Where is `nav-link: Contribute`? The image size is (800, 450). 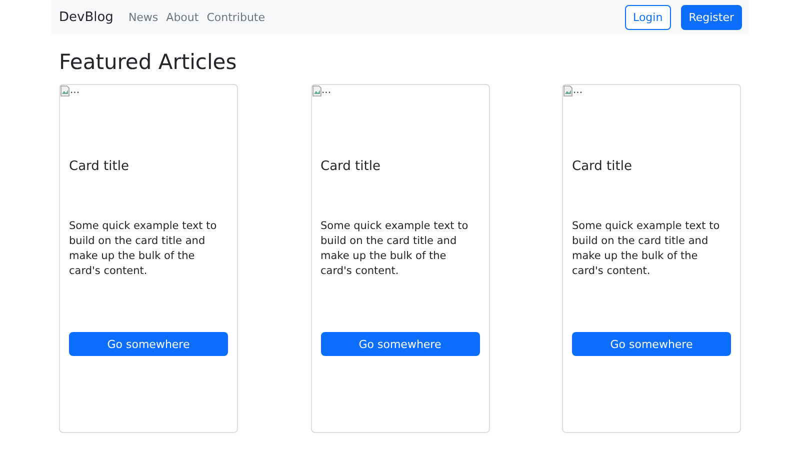
nav-link: Contribute is located at coordinates (236, 17).